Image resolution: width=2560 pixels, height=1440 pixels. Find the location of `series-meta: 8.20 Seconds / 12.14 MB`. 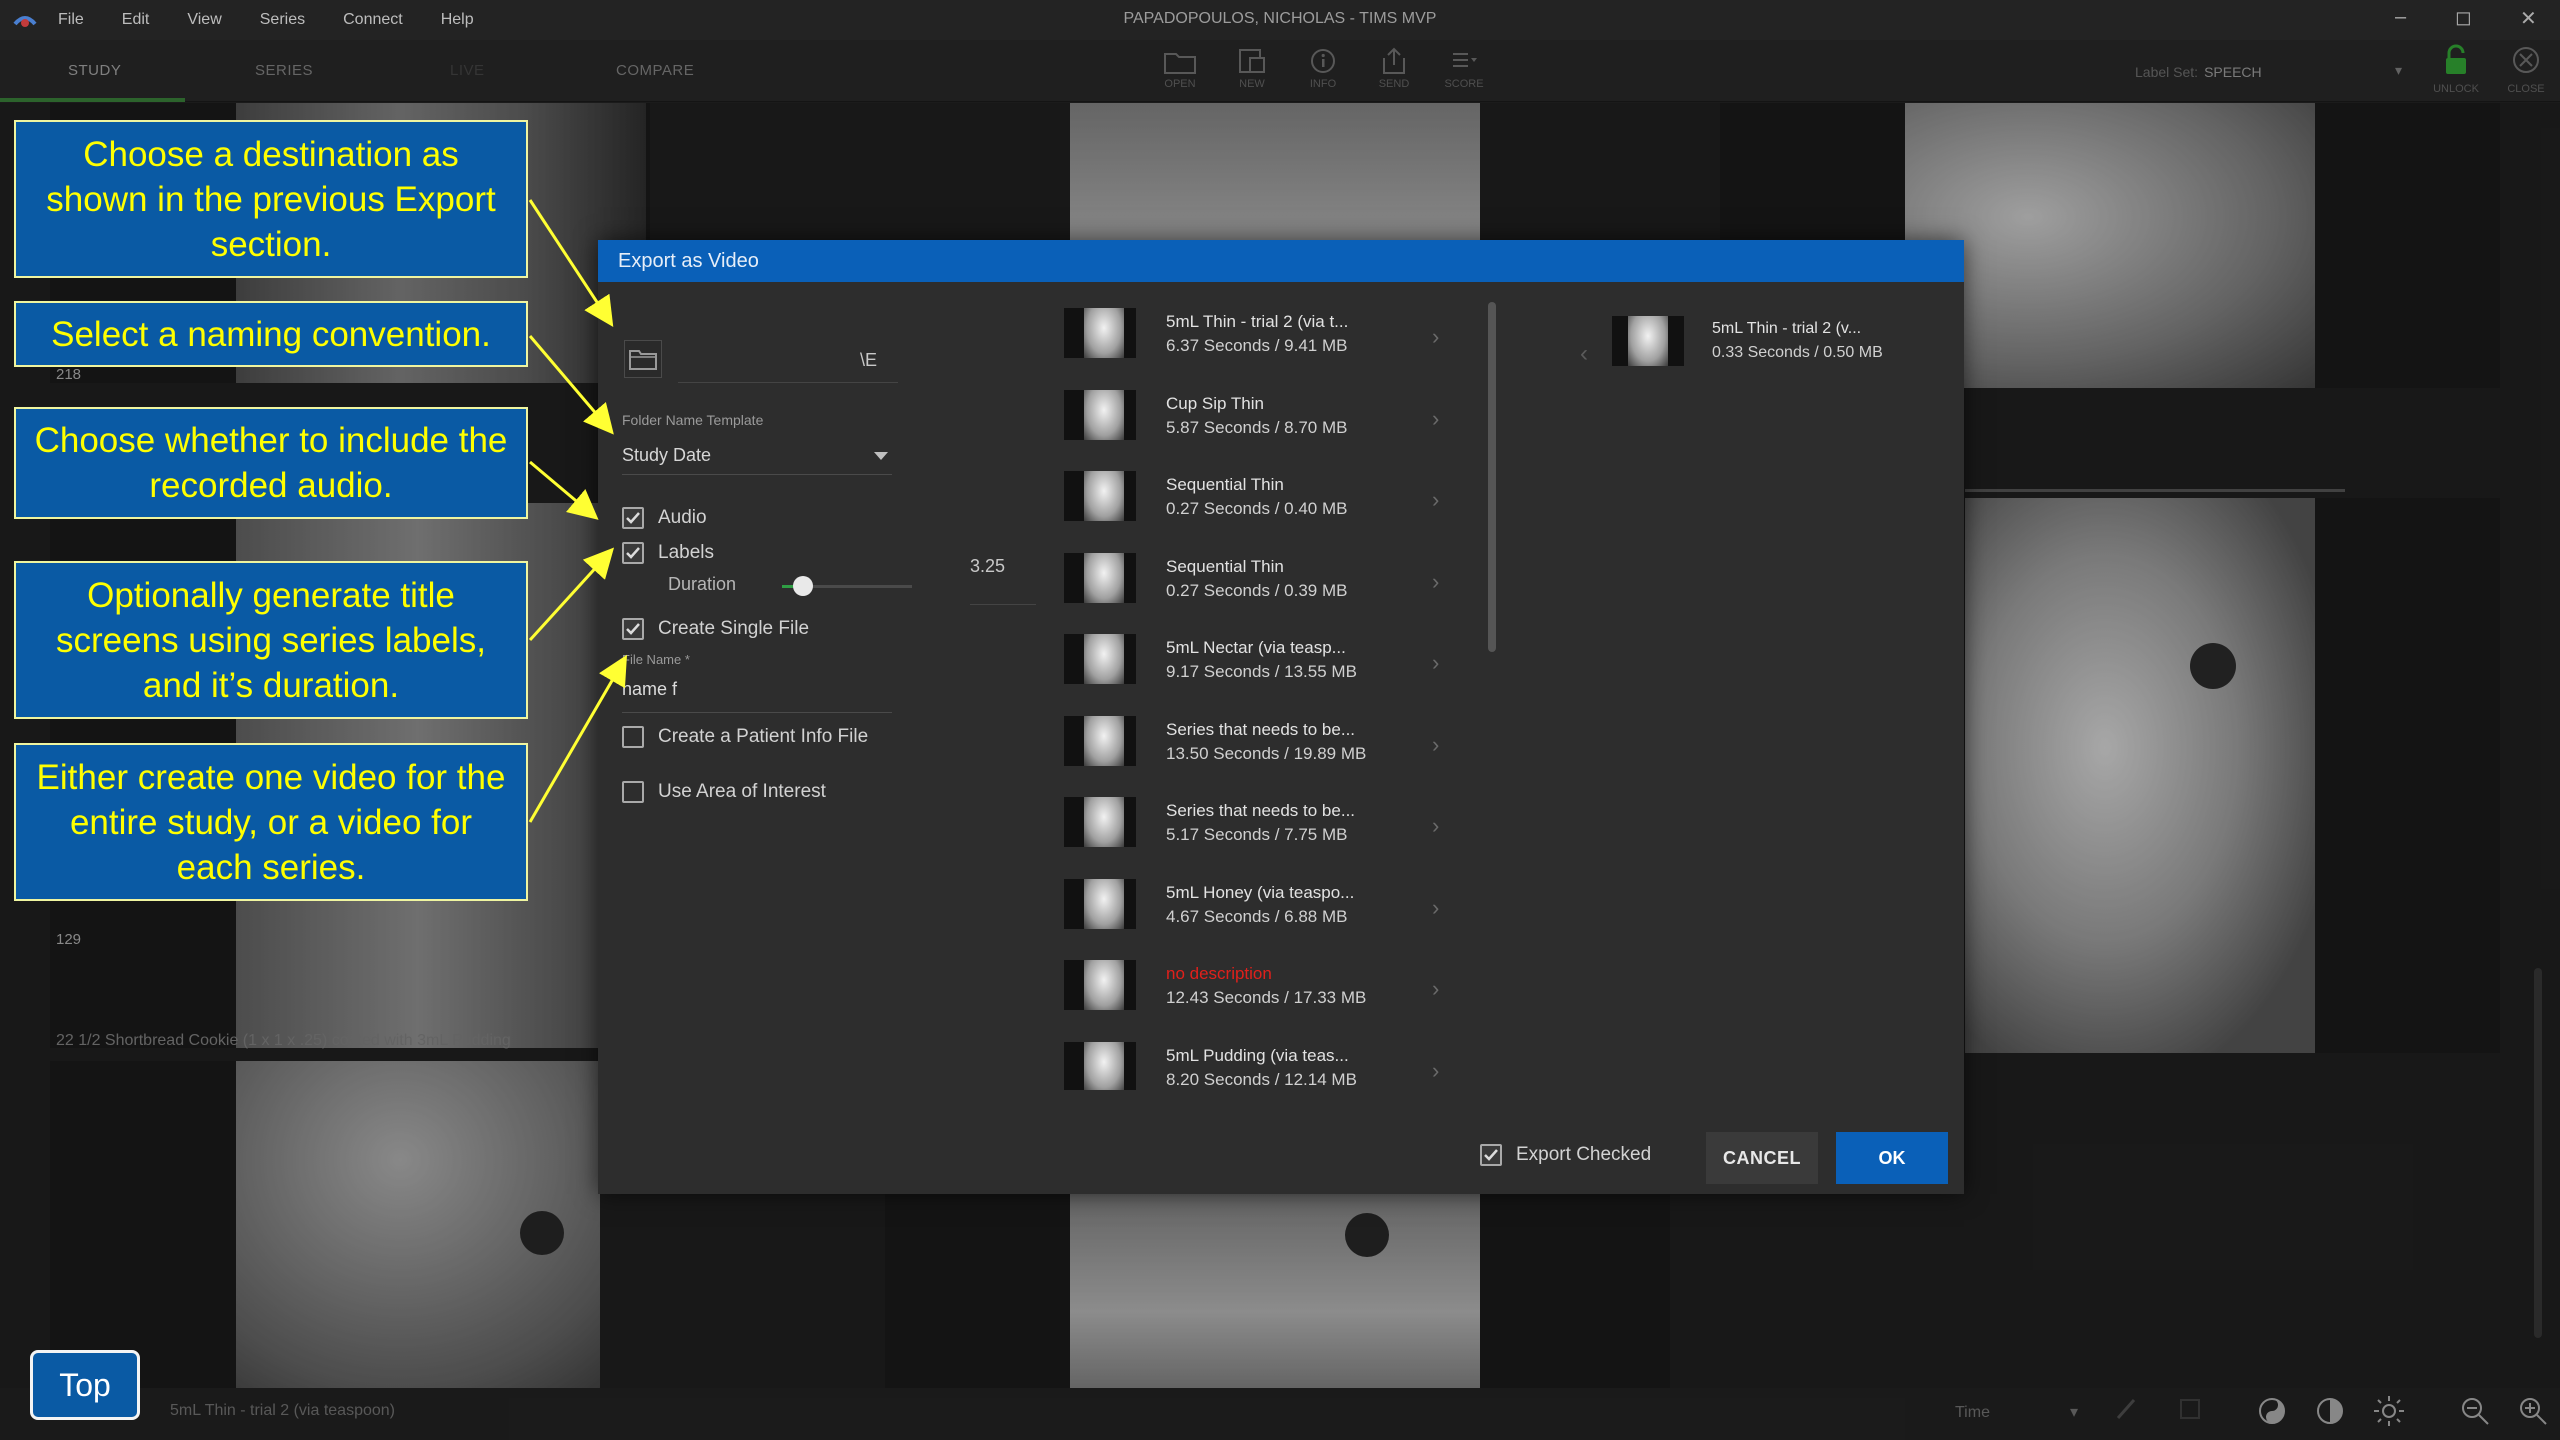

series-meta: 8.20 Seconds / 12.14 MB is located at coordinates (1261, 1079).